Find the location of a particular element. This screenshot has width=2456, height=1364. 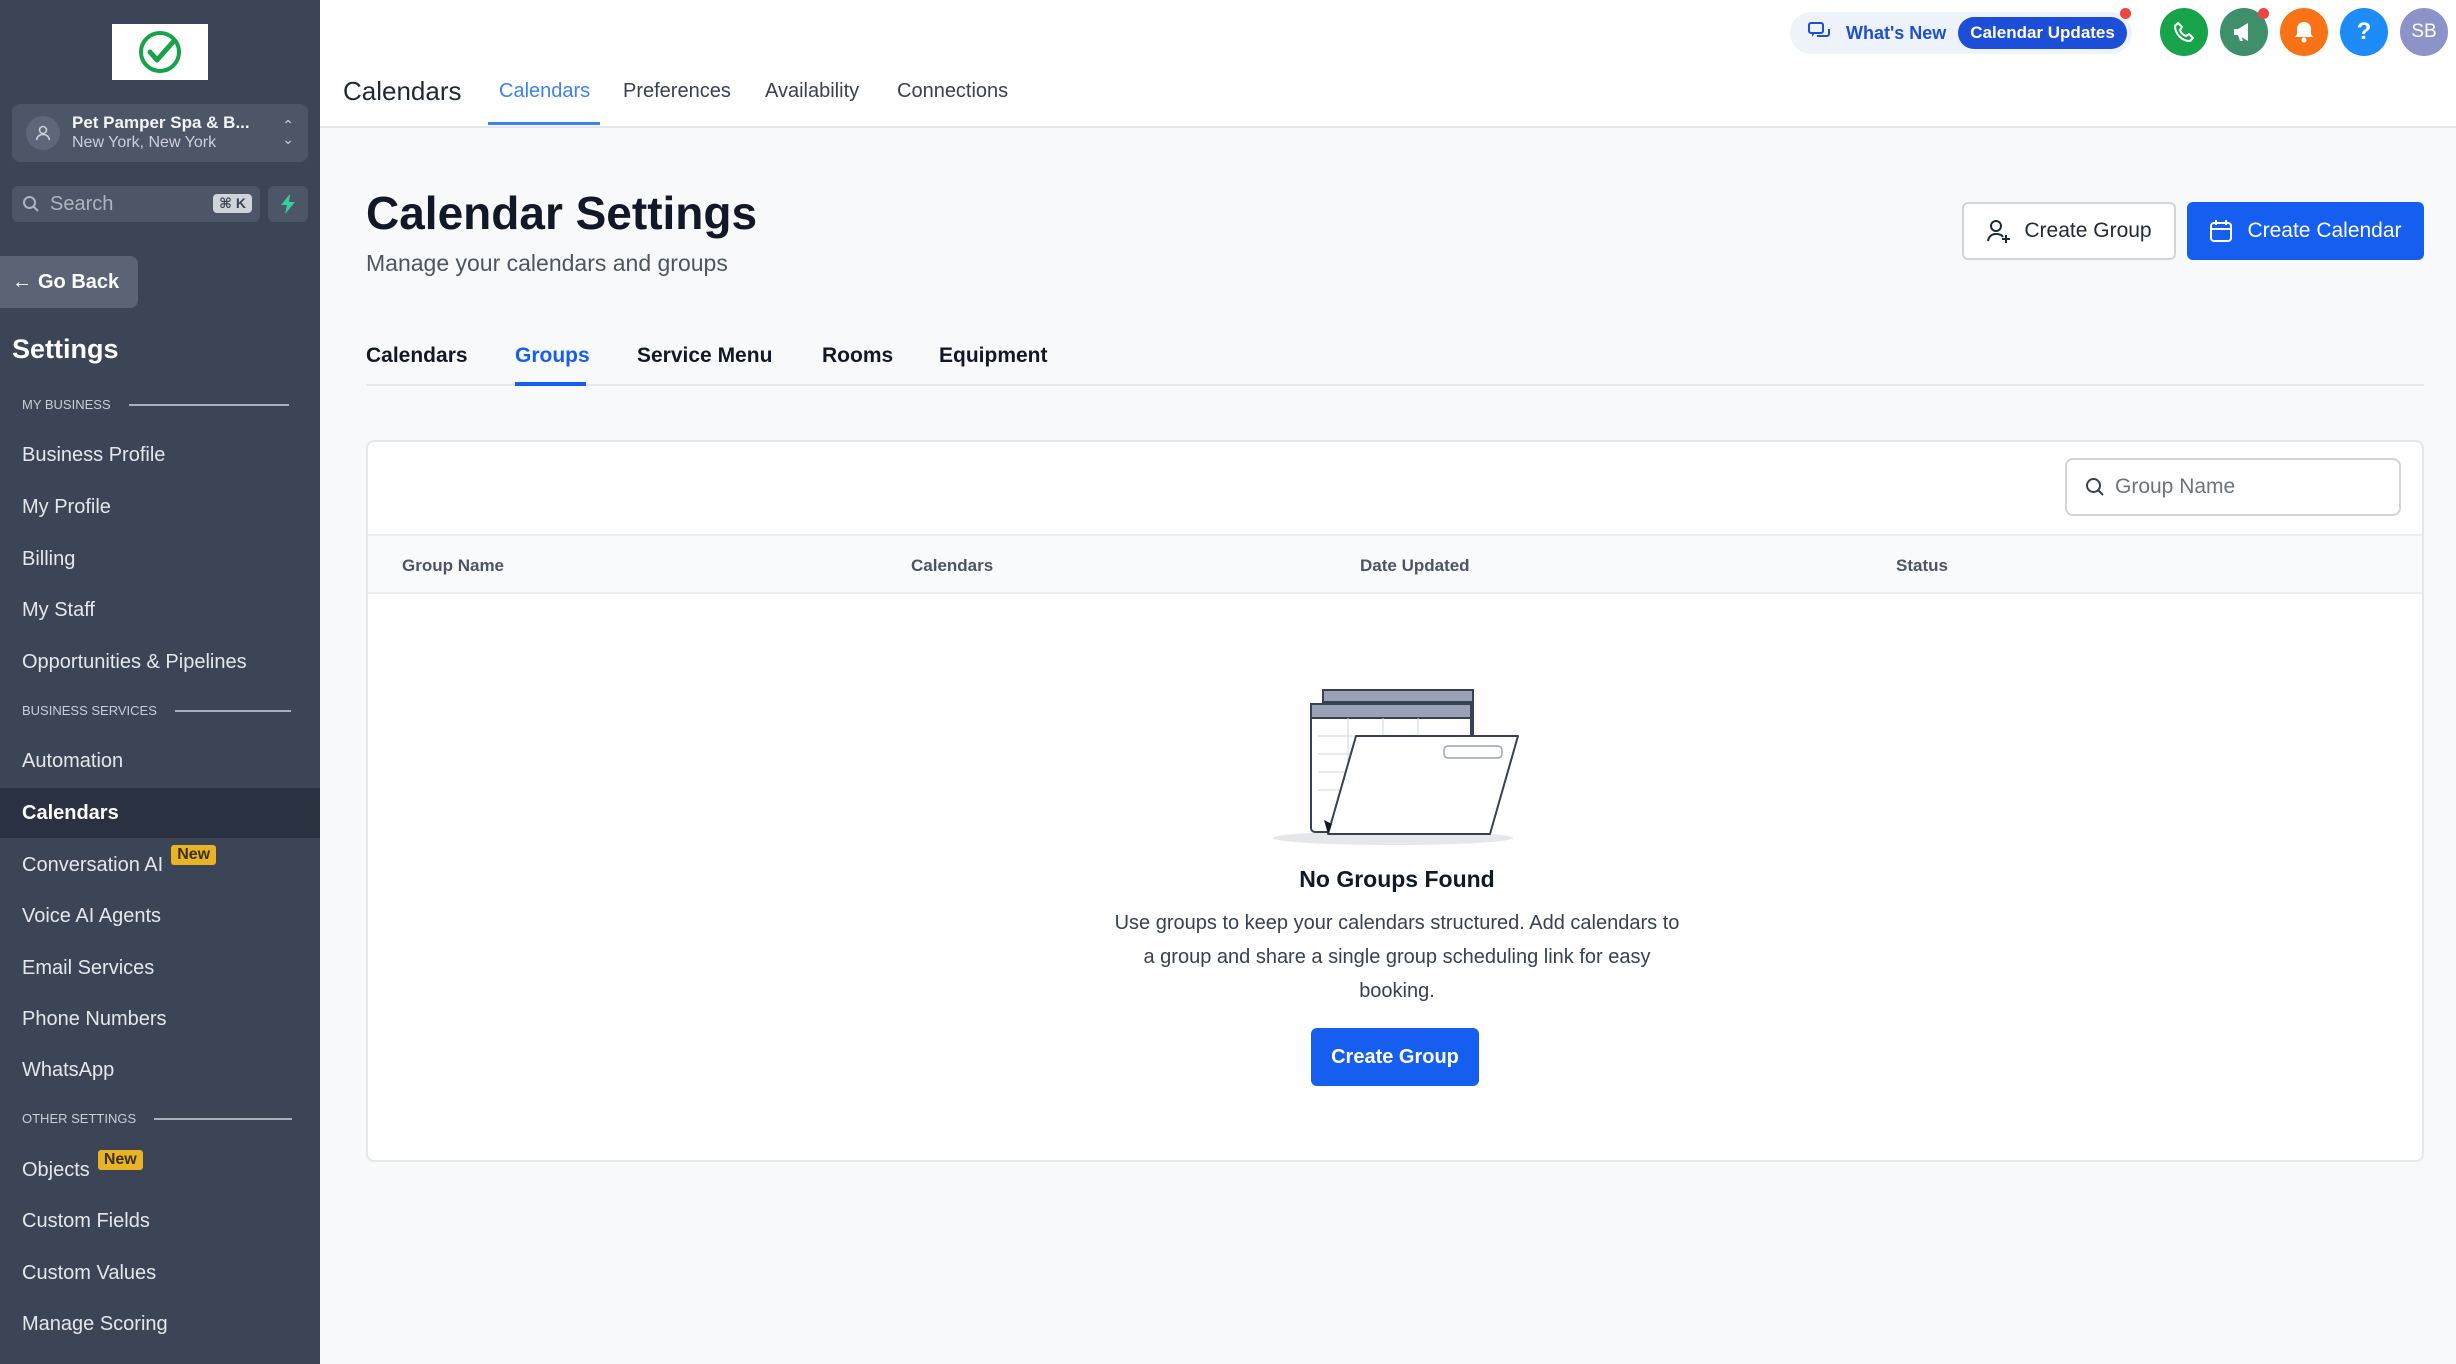

sidebar-item-conversation-ai: Conversation AI New is located at coordinates (160, 865).